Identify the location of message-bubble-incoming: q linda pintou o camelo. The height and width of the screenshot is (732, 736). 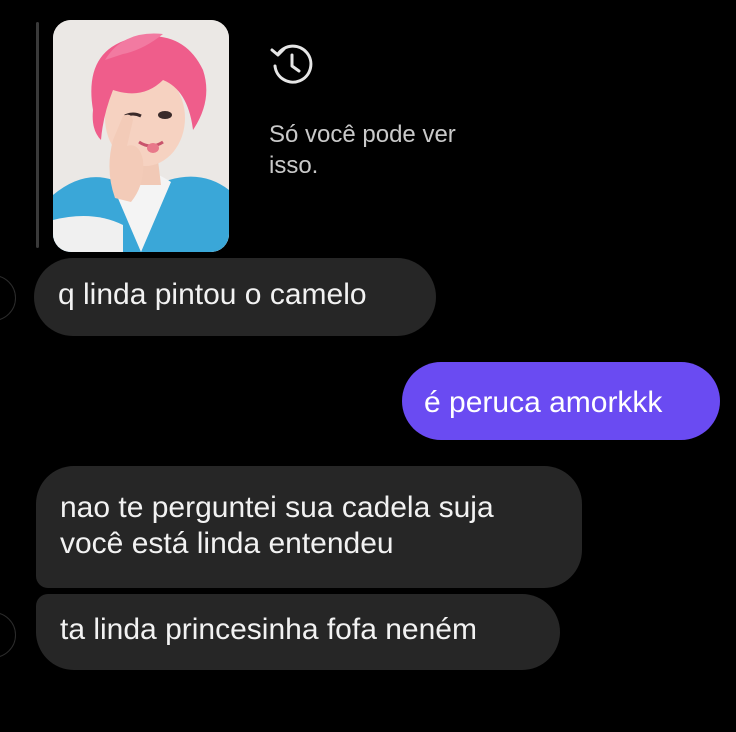
(235, 297).